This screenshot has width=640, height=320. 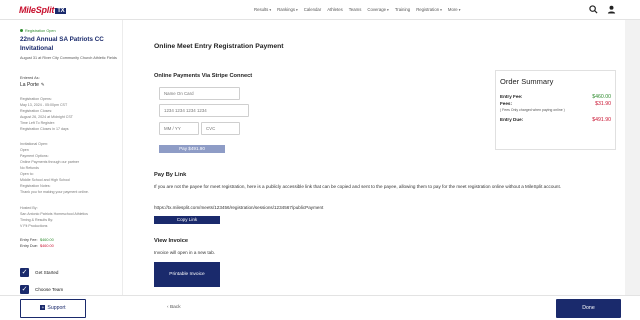 I want to click on summary-fees-note: ( Fees Only charged when paying online ), so click(x=532, y=110).